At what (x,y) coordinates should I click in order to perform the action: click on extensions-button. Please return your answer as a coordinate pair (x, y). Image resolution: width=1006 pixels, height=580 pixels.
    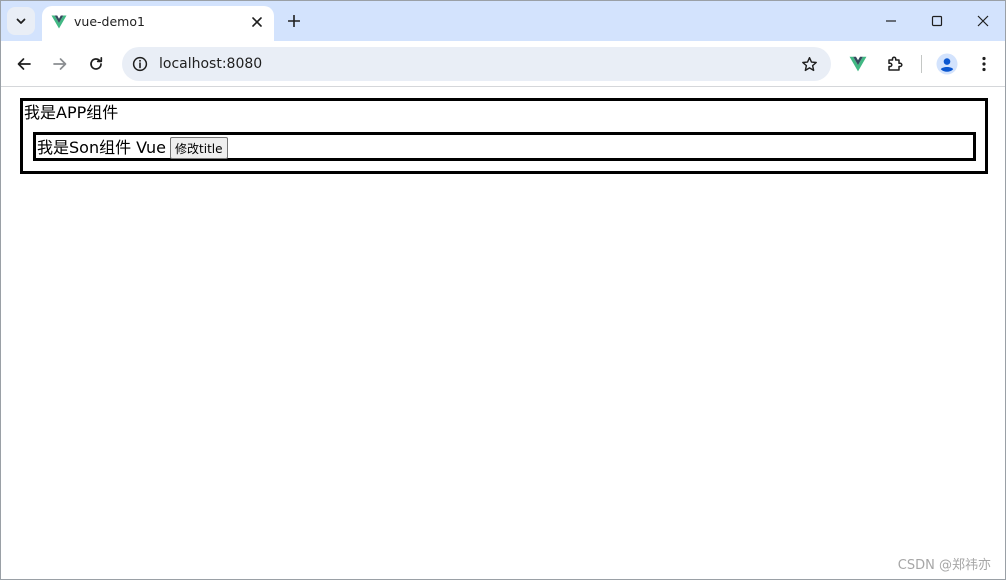
    Looking at the image, I should click on (895, 64).